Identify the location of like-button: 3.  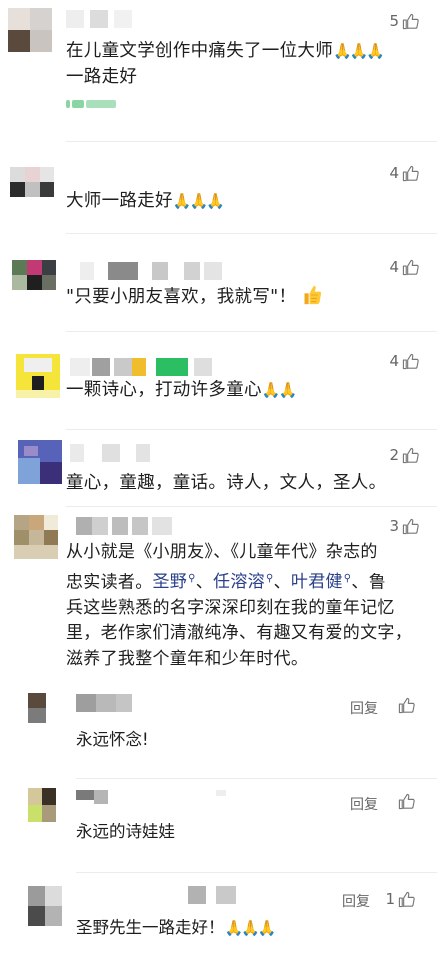
(404, 526).